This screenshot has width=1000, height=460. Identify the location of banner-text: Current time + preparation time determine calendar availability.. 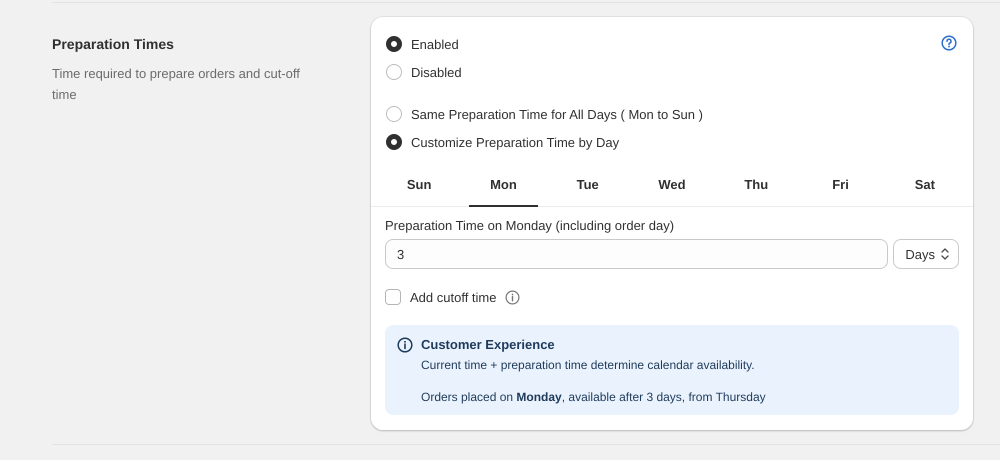
(588, 365).